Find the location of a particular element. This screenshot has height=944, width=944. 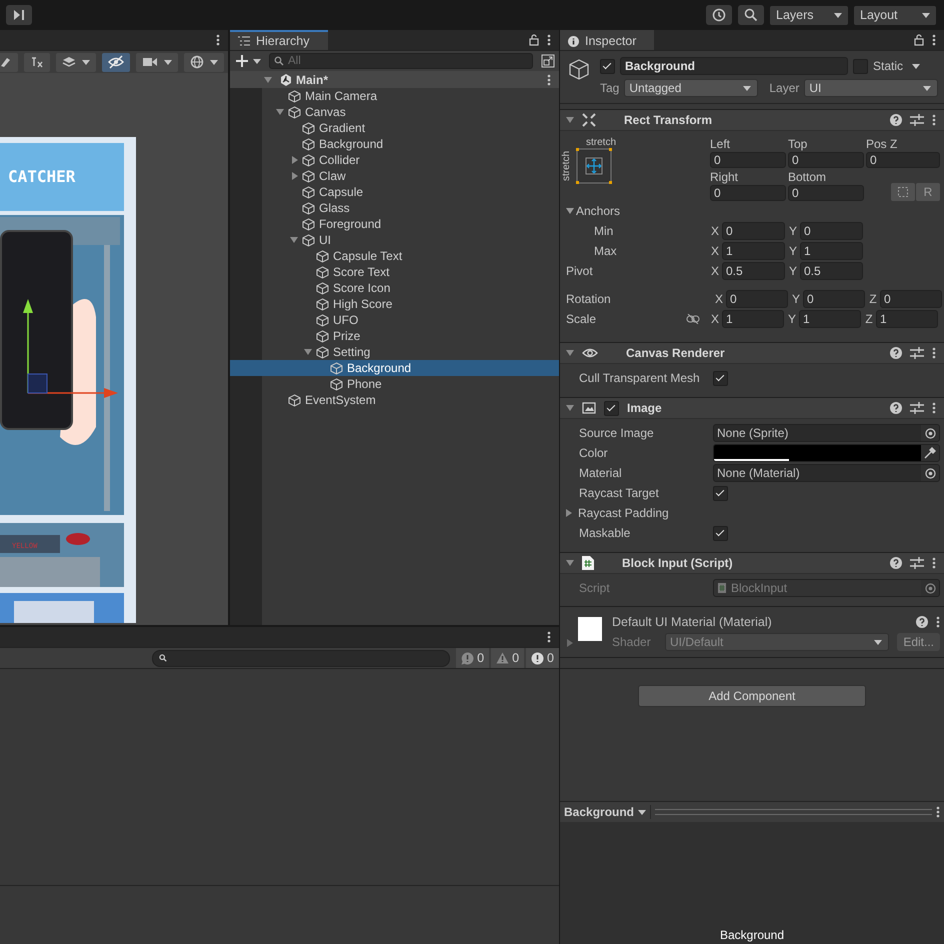

layers-dropdown: Layers is located at coordinates (809, 15).